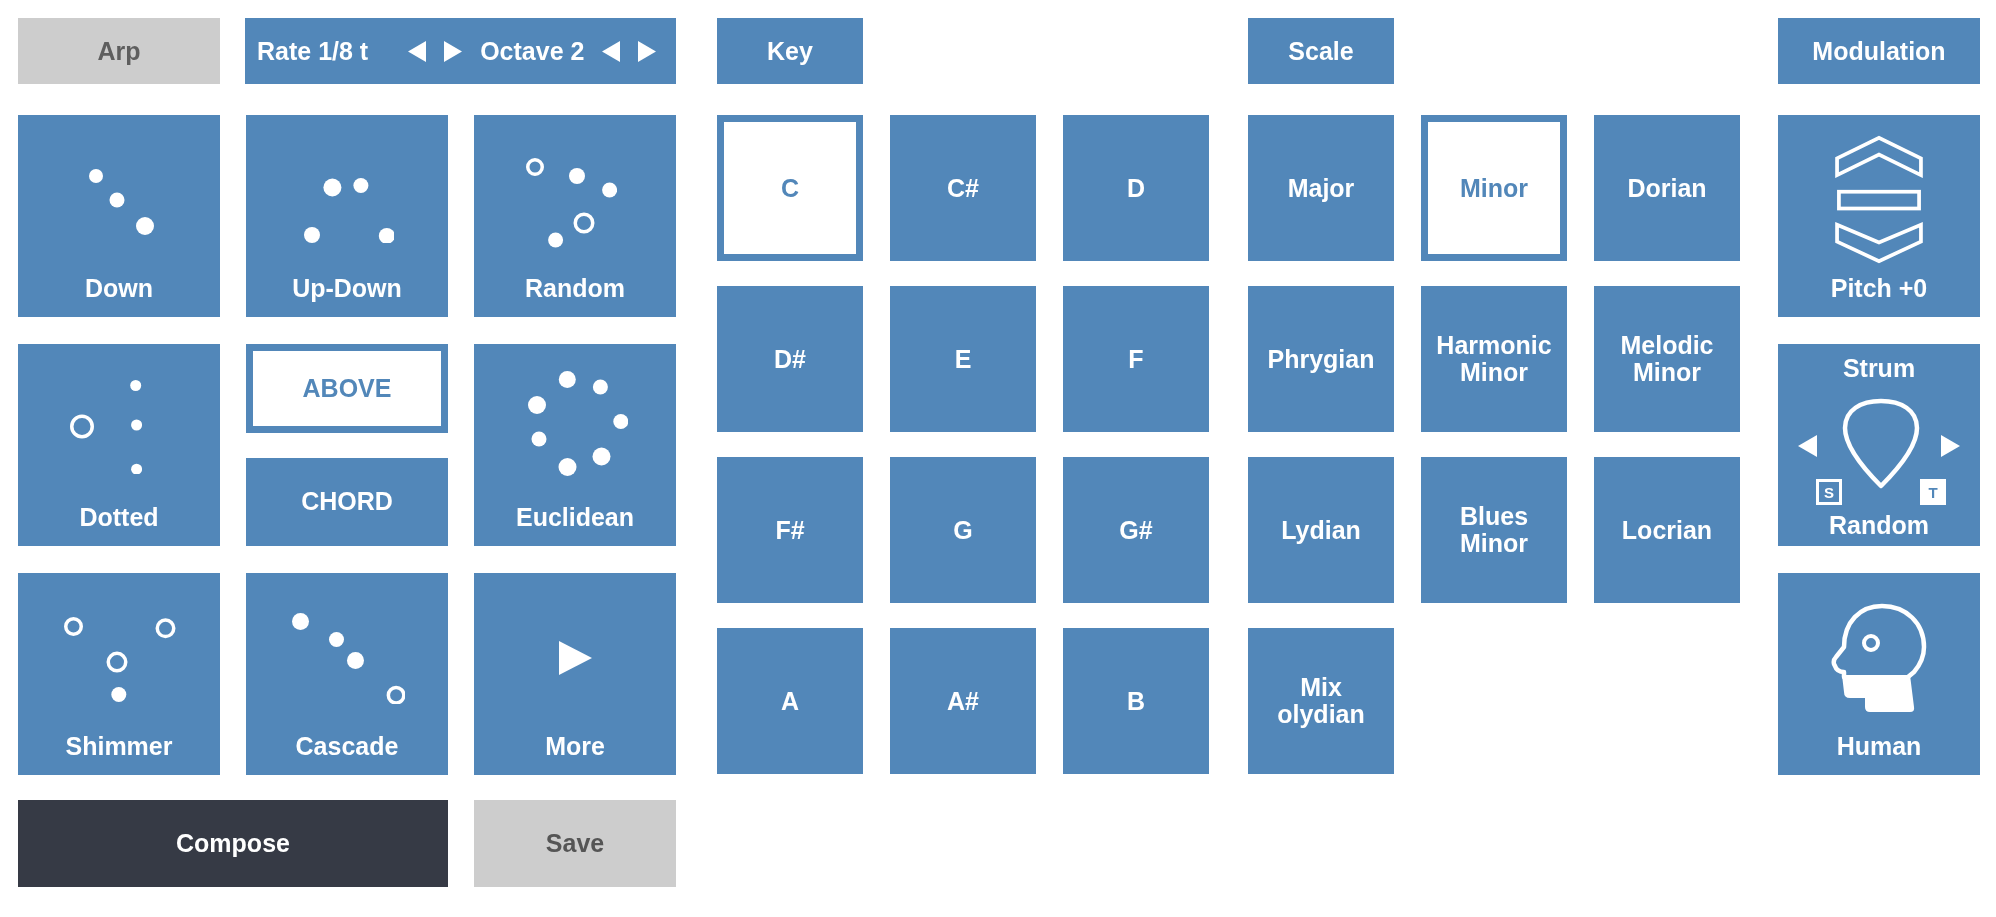 The height and width of the screenshot is (917, 1996). Describe the element at coordinates (1879, 525) in the screenshot. I see `strum-mode-label: Random` at that location.